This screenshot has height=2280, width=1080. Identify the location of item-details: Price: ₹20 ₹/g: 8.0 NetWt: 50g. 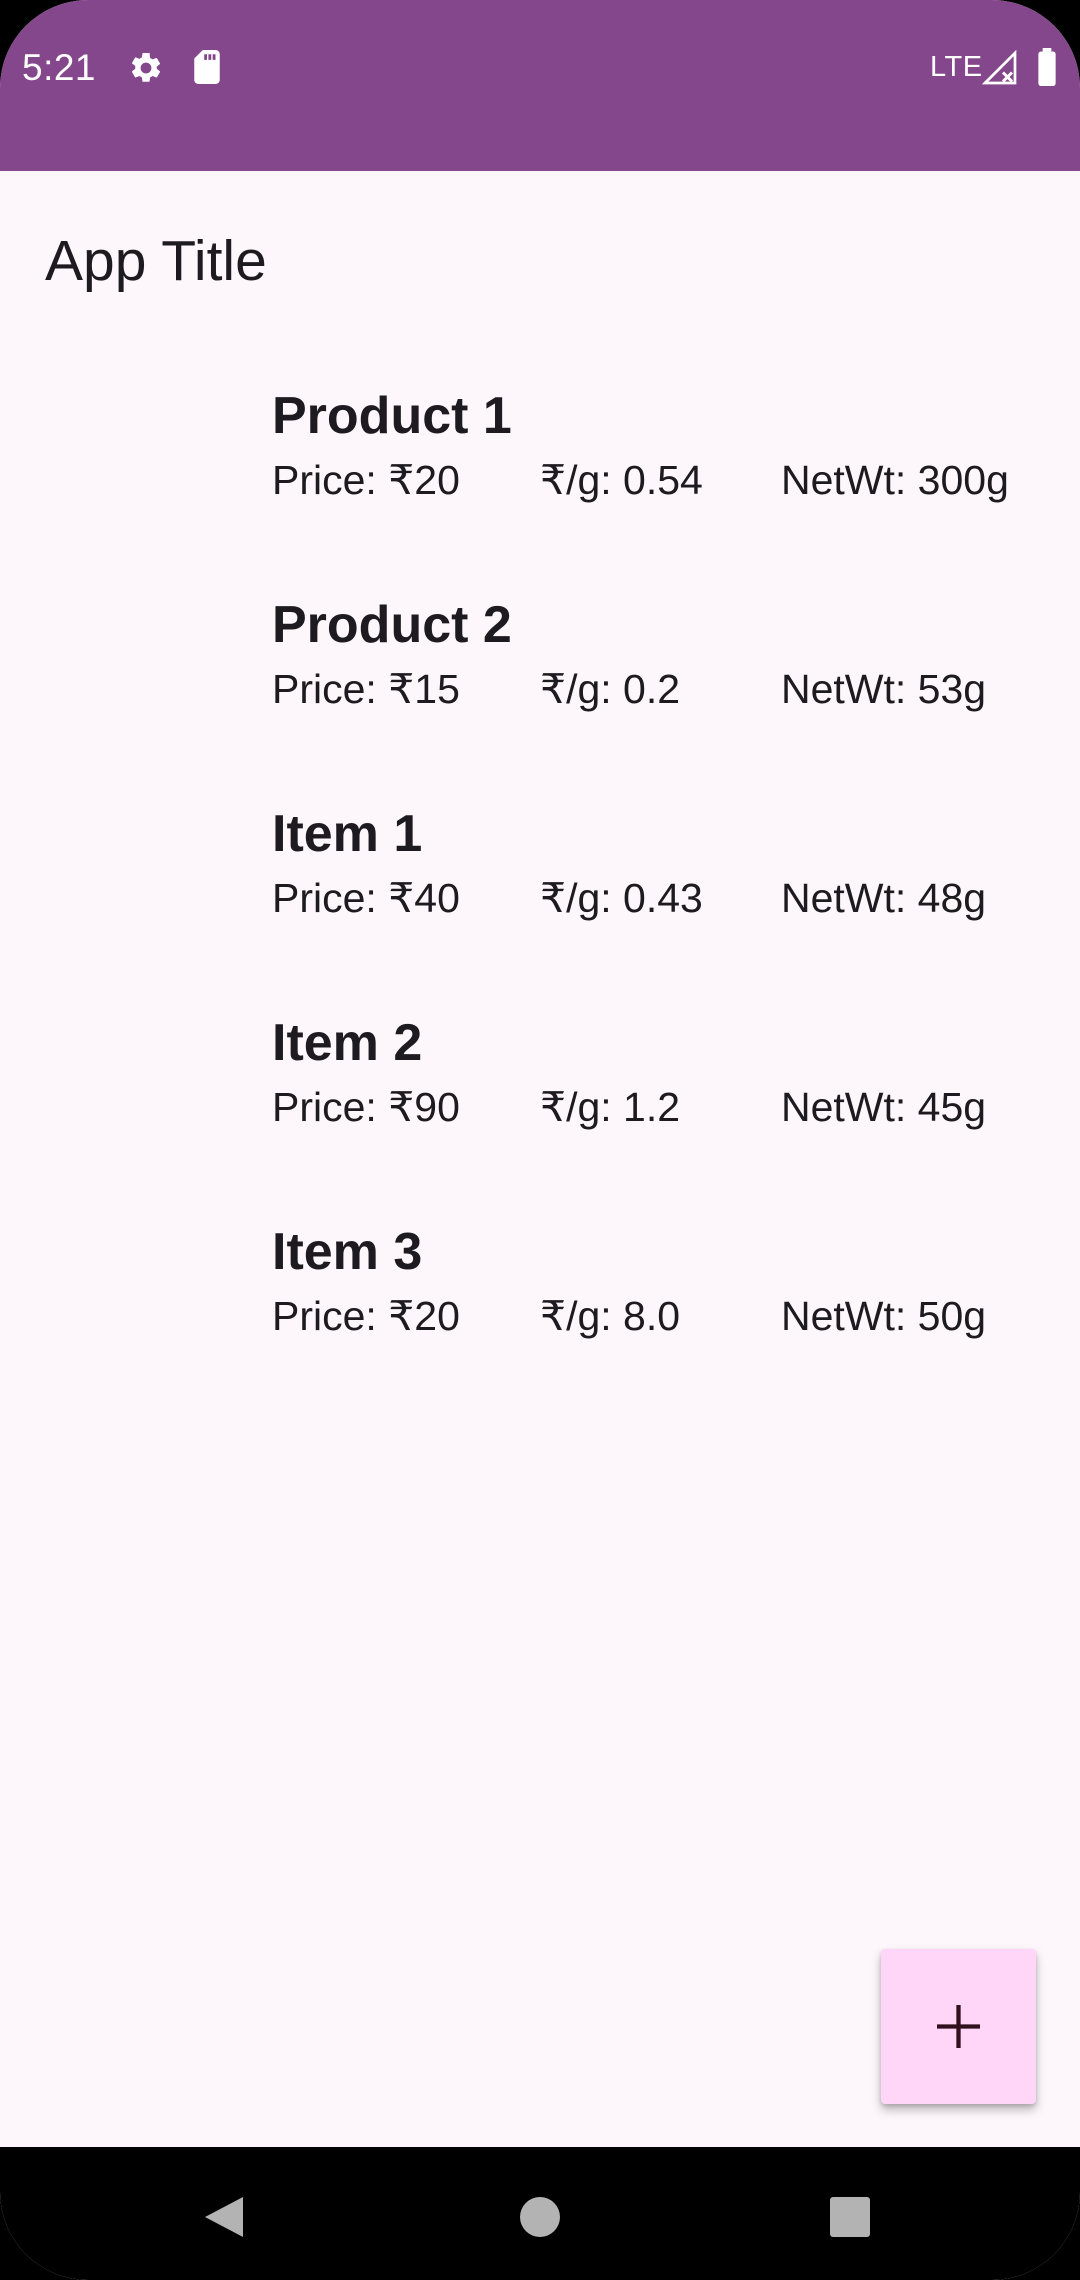
(667, 1316).